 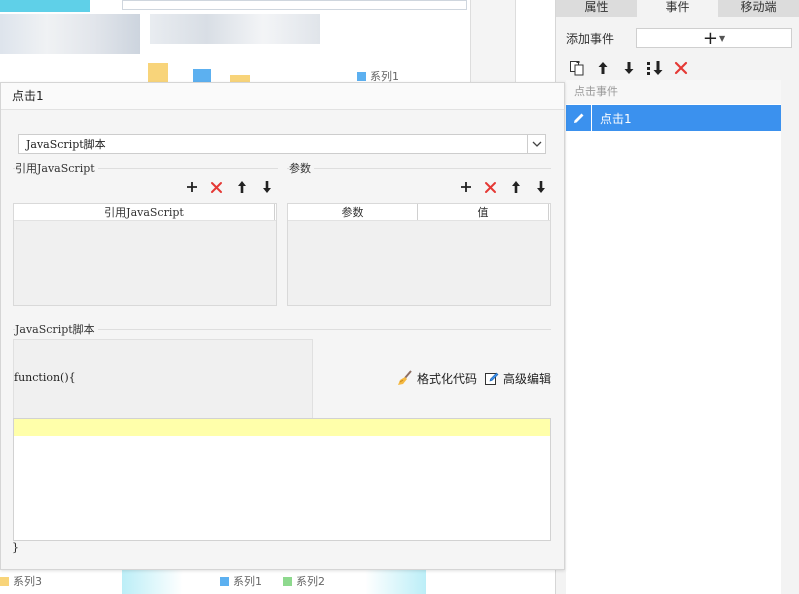 I want to click on chart-preview: 系列1, so click(x=235, y=43).